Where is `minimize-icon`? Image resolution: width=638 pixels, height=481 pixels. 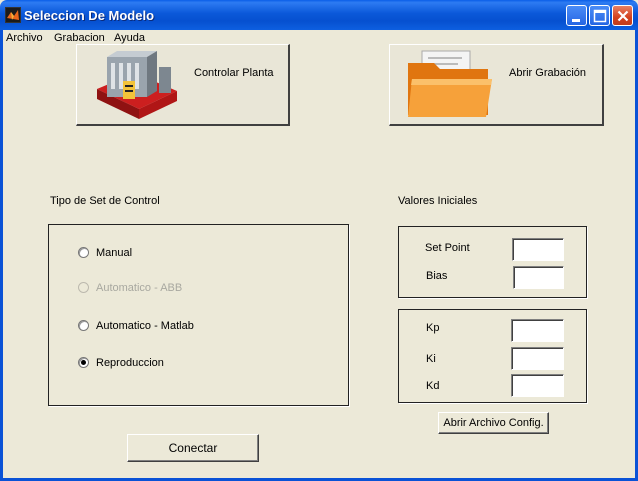 minimize-icon is located at coordinates (576, 20).